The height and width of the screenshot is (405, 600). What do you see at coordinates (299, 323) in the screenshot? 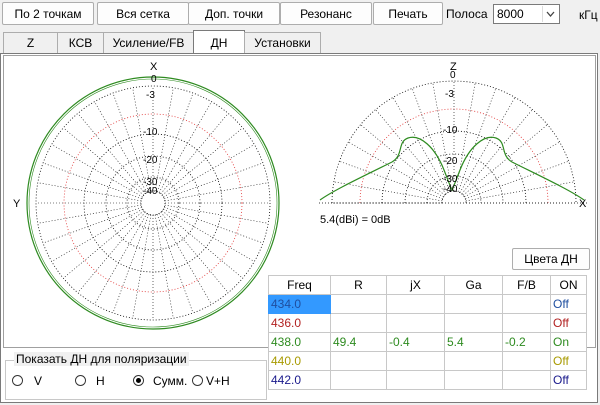
I see `table-cell-freq: 436.0` at bounding box center [299, 323].